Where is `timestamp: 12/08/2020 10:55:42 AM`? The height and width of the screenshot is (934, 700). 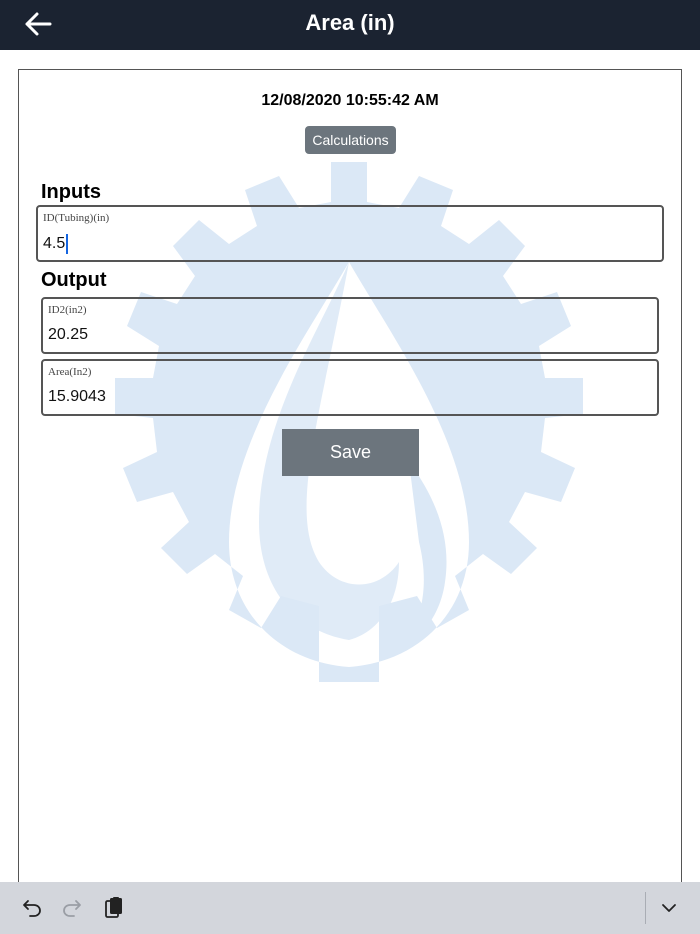
timestamp: 12/08/2020 10:55:42 AM is located at coordinates (350, 100).